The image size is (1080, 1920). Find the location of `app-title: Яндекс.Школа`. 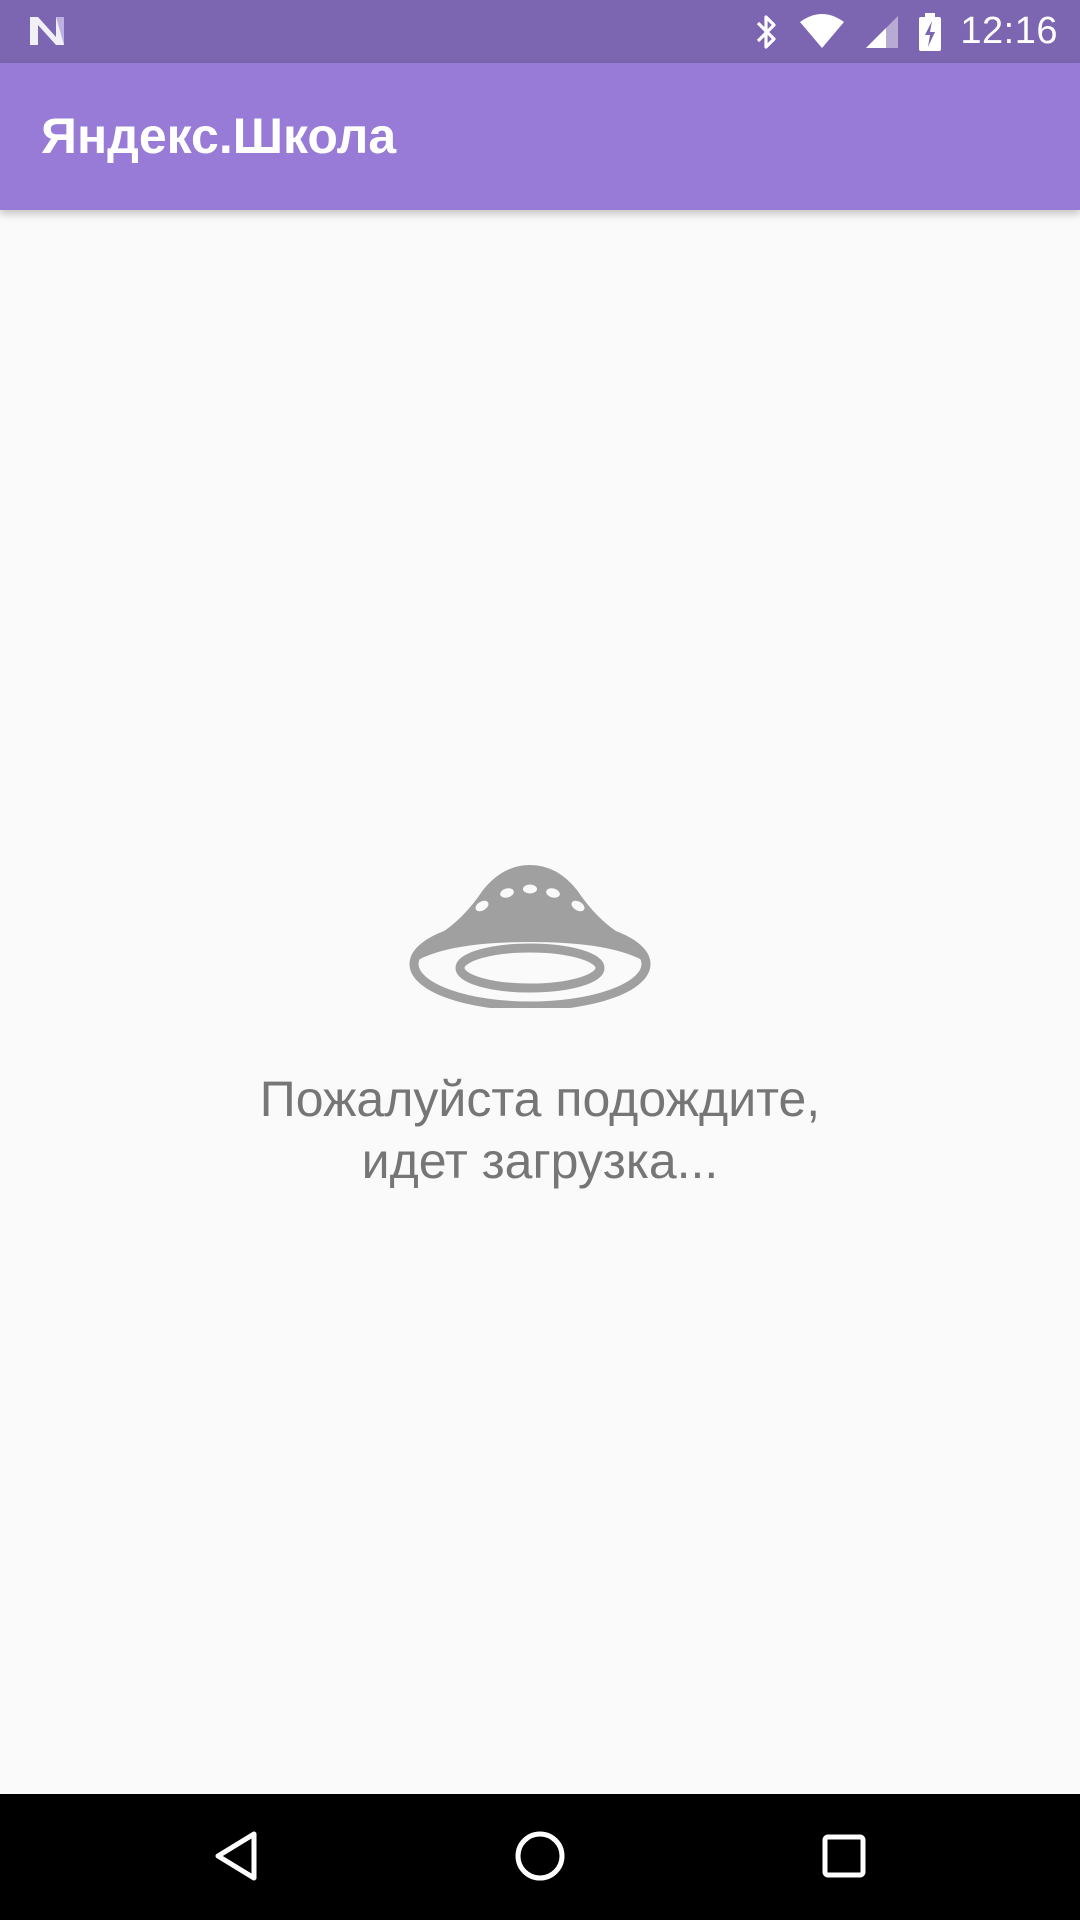

app-title: Яндекс.Школа is located at coordinates (219, 136).